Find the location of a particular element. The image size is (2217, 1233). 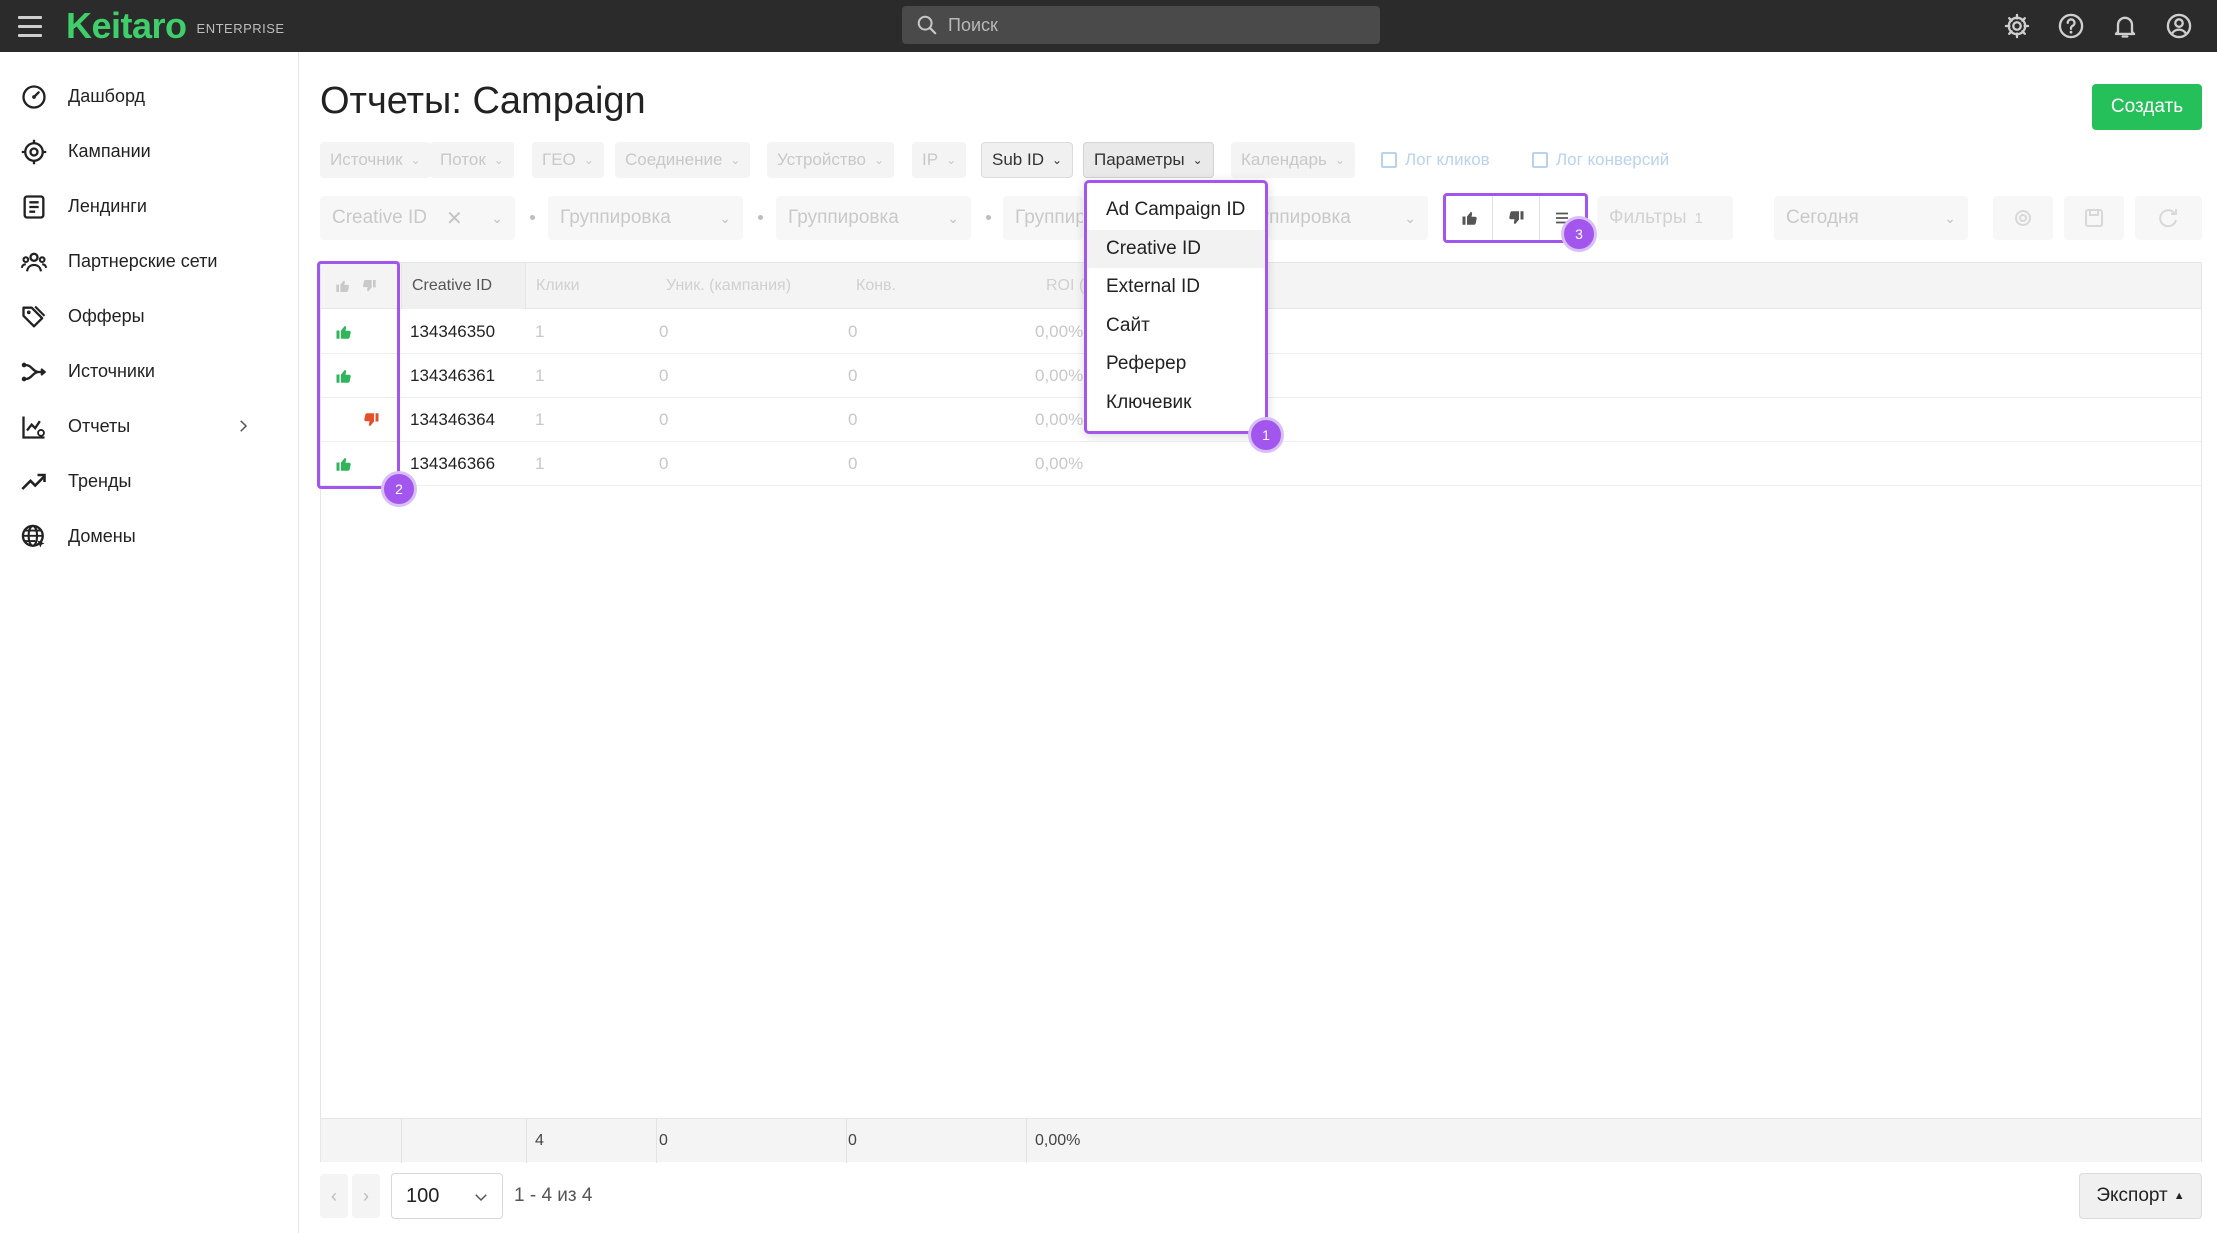

date-range-select: Сегодня ⌄ is located at coordinates (1871, 218).